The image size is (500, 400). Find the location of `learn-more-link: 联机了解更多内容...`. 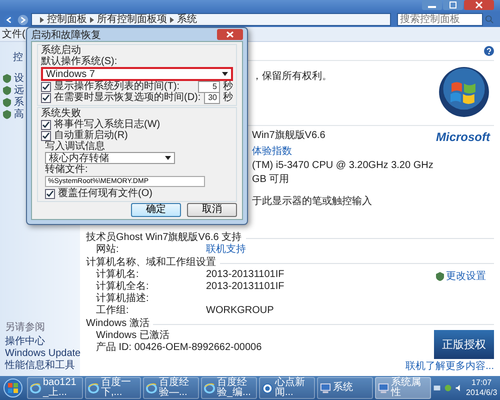

learn-more-link: 联机了解更多内容... is located at coordinates (450, 366).